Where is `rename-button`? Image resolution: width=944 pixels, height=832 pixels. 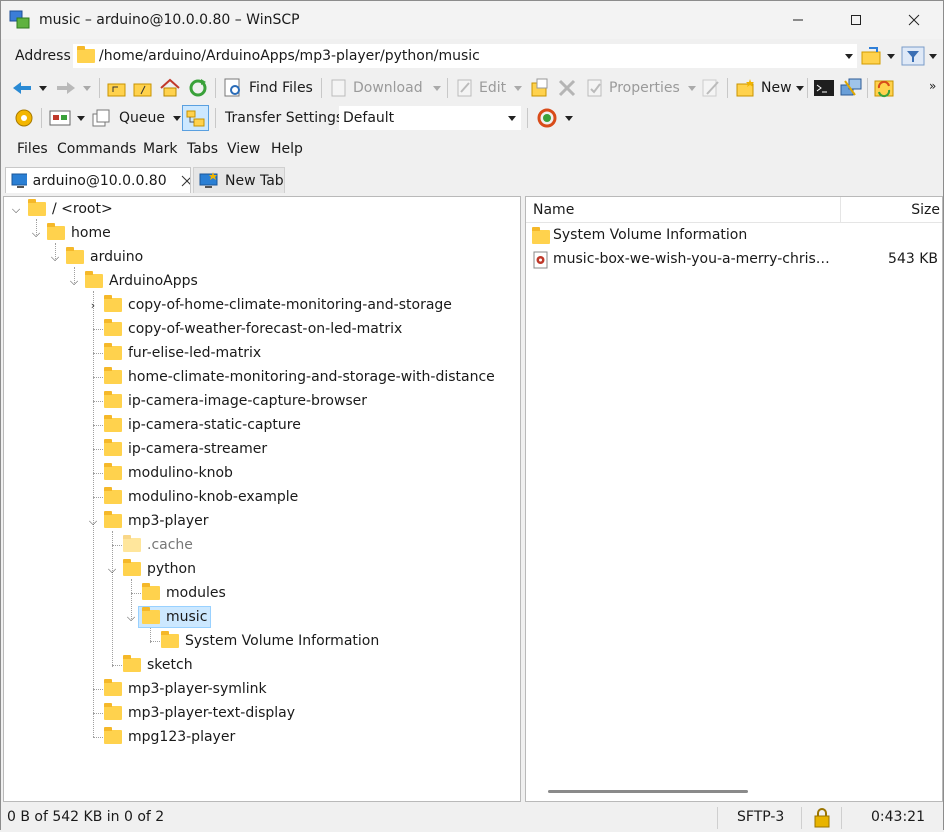 rename-button is located at coordinates (711, 88).